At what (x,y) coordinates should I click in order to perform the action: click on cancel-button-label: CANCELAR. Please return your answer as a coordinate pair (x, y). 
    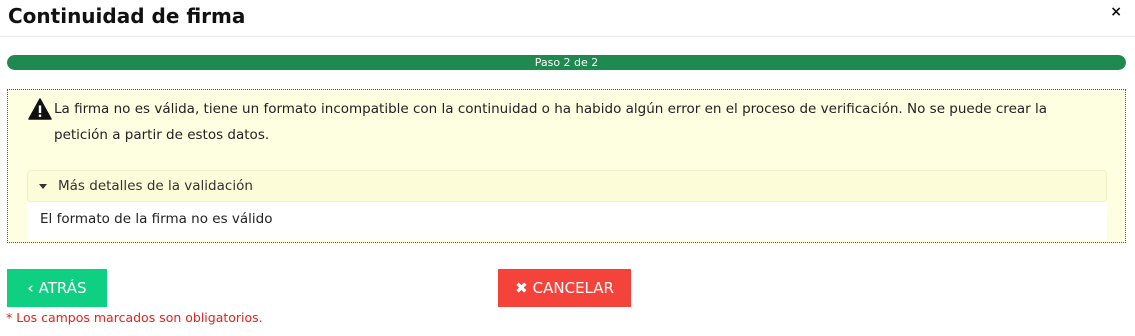
    Looking at the image, I should click on (573, 288).